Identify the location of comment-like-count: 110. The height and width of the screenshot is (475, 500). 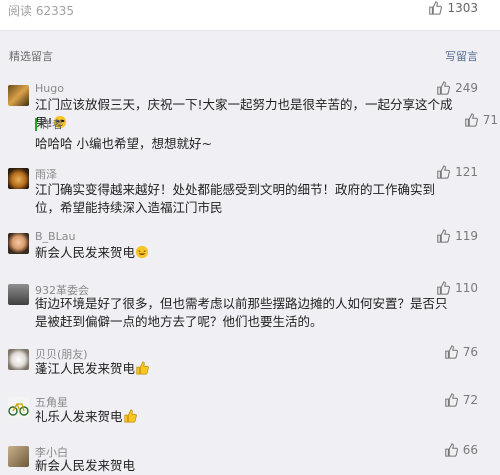
(466, 288).